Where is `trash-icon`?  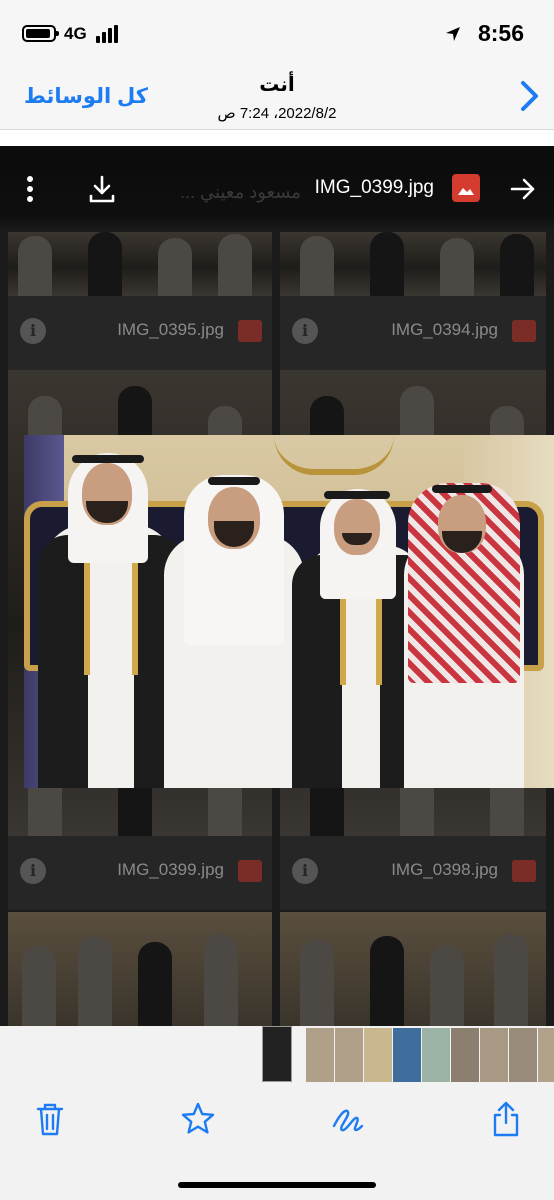
trash-icon is located at coordinates (50, 1119).